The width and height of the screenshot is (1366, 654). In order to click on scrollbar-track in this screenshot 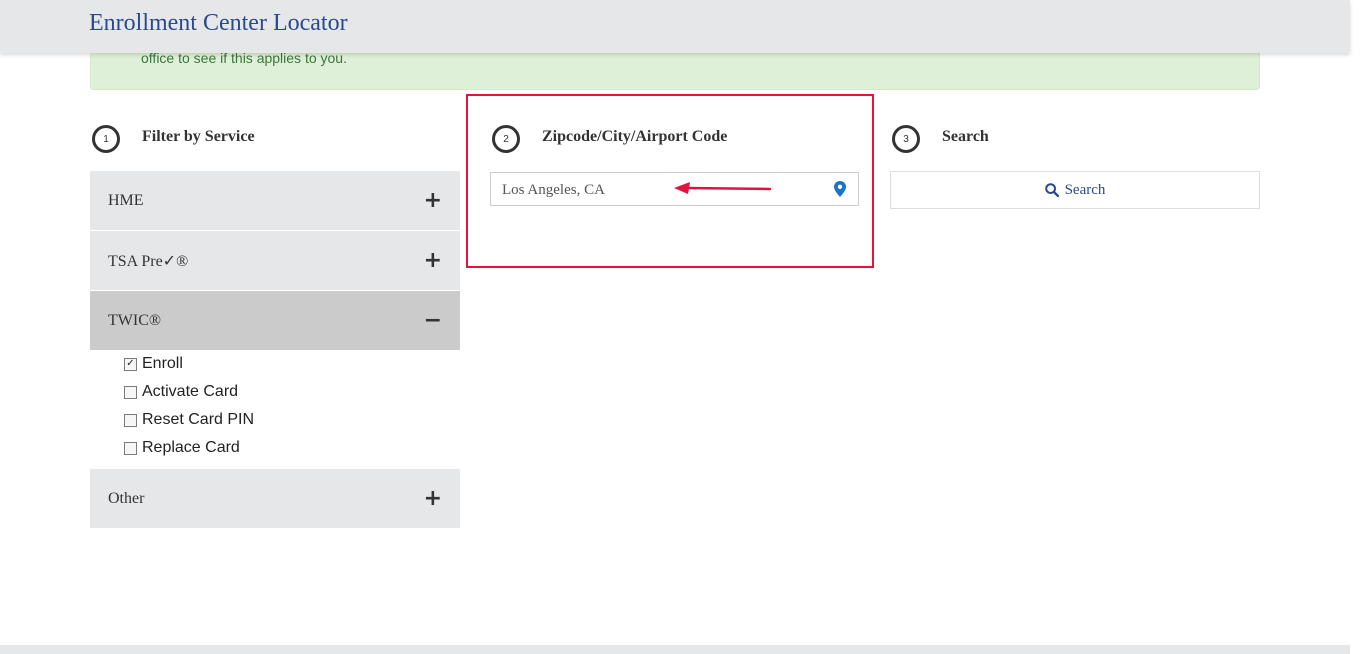, I will do `click(1358, 327)`.